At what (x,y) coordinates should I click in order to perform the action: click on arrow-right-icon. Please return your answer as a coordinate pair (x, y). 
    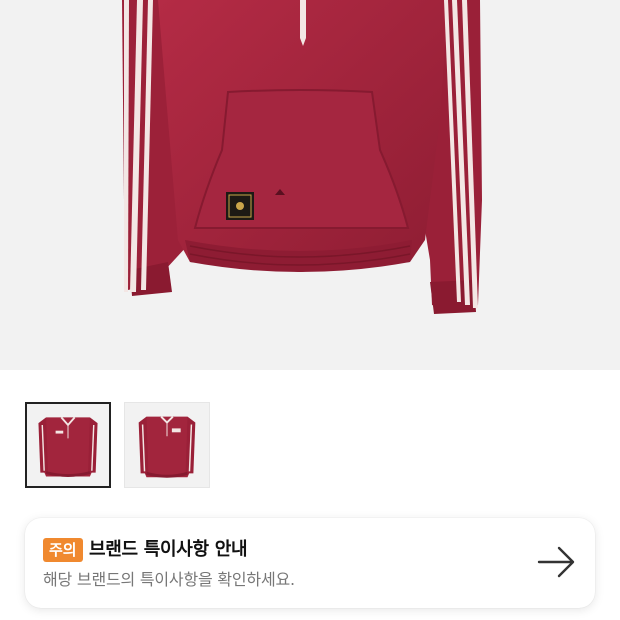
    Looking at the image, I should click on (557, 562).